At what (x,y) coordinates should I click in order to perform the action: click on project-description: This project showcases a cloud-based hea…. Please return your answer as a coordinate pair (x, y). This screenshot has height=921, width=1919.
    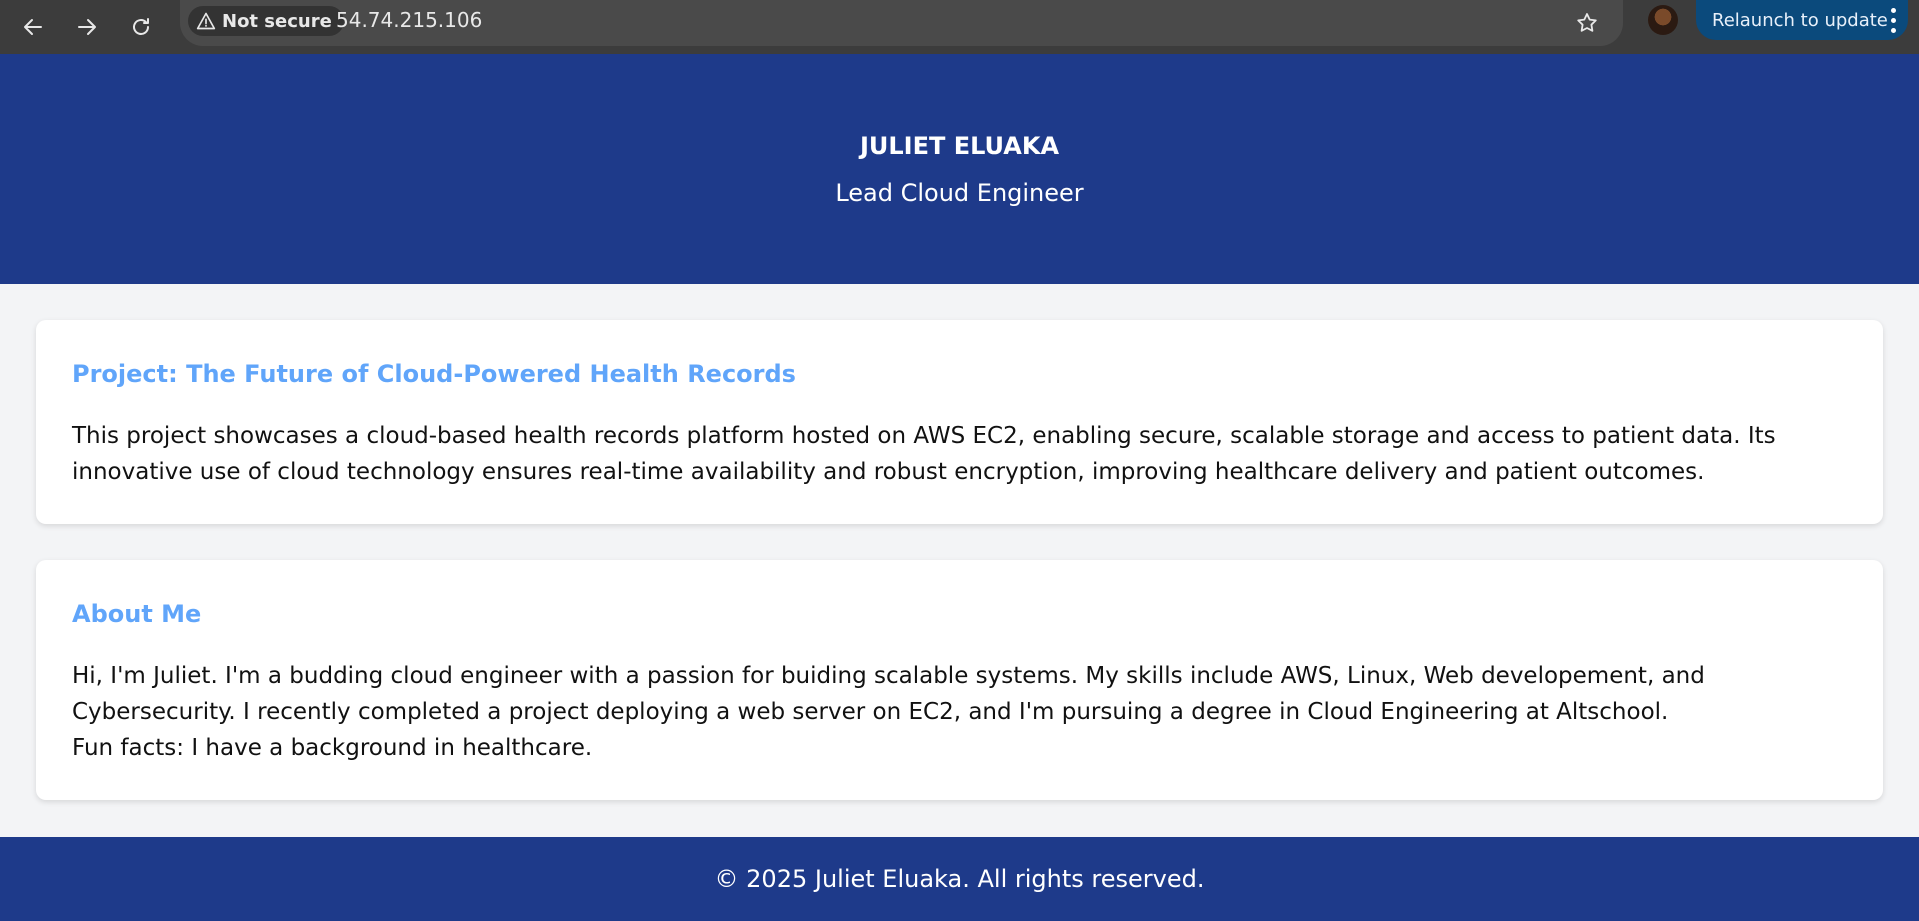
    Looking at the image, I should click on (924, 454).